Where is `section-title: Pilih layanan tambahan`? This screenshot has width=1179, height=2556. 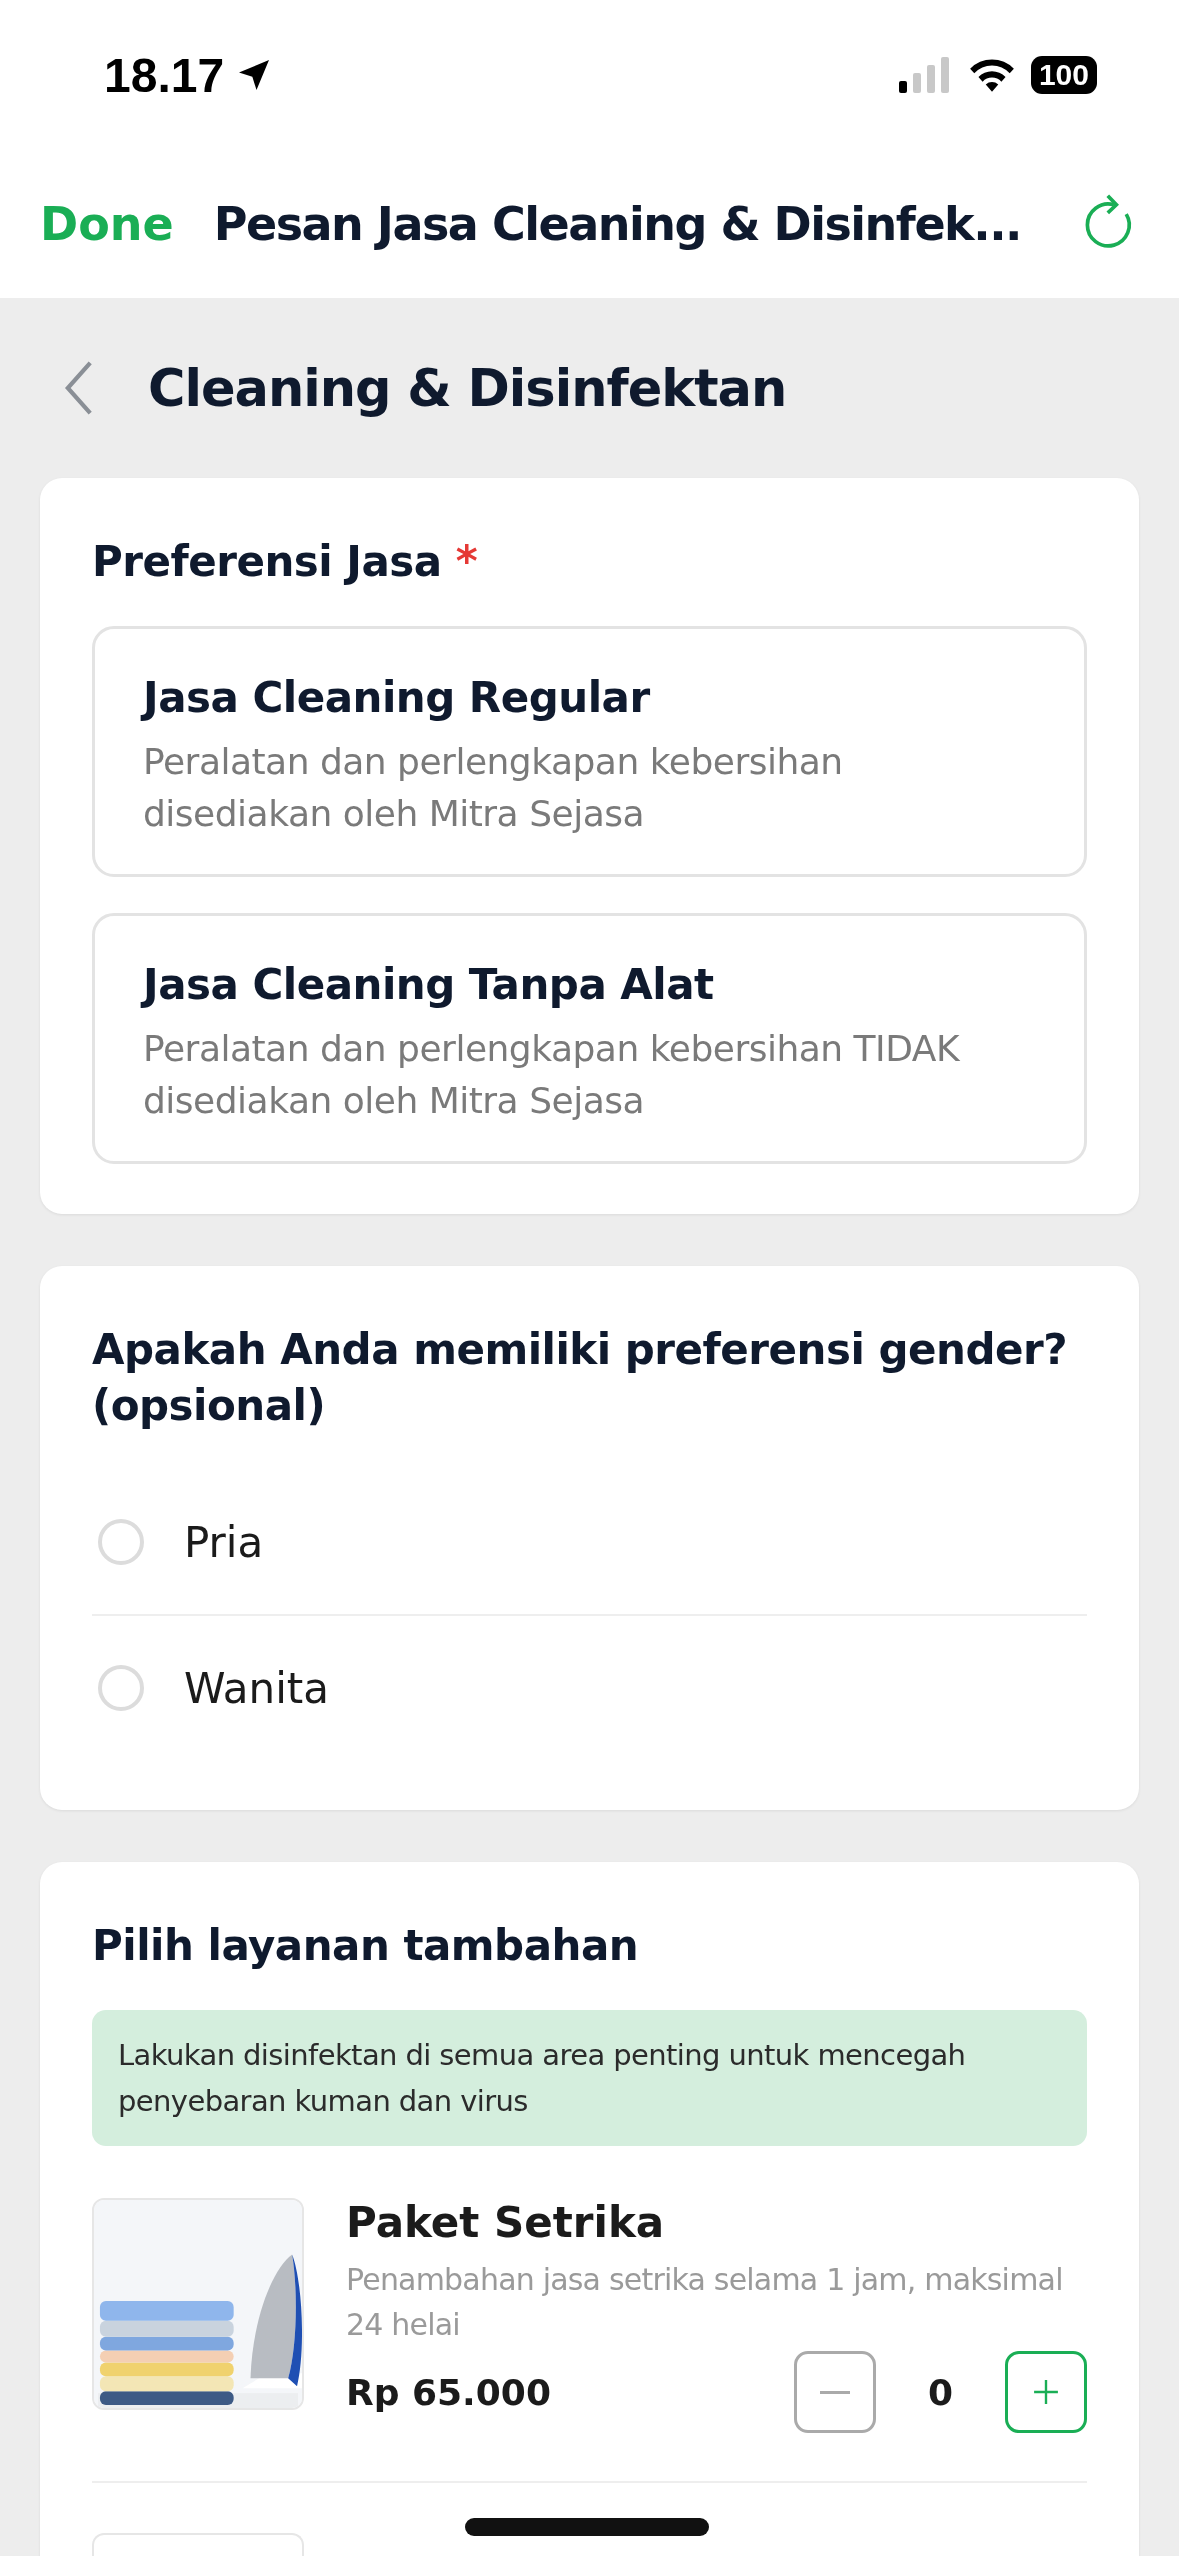
section-title: Pilih layanan tambahan is located at coordinates (366, 1946).